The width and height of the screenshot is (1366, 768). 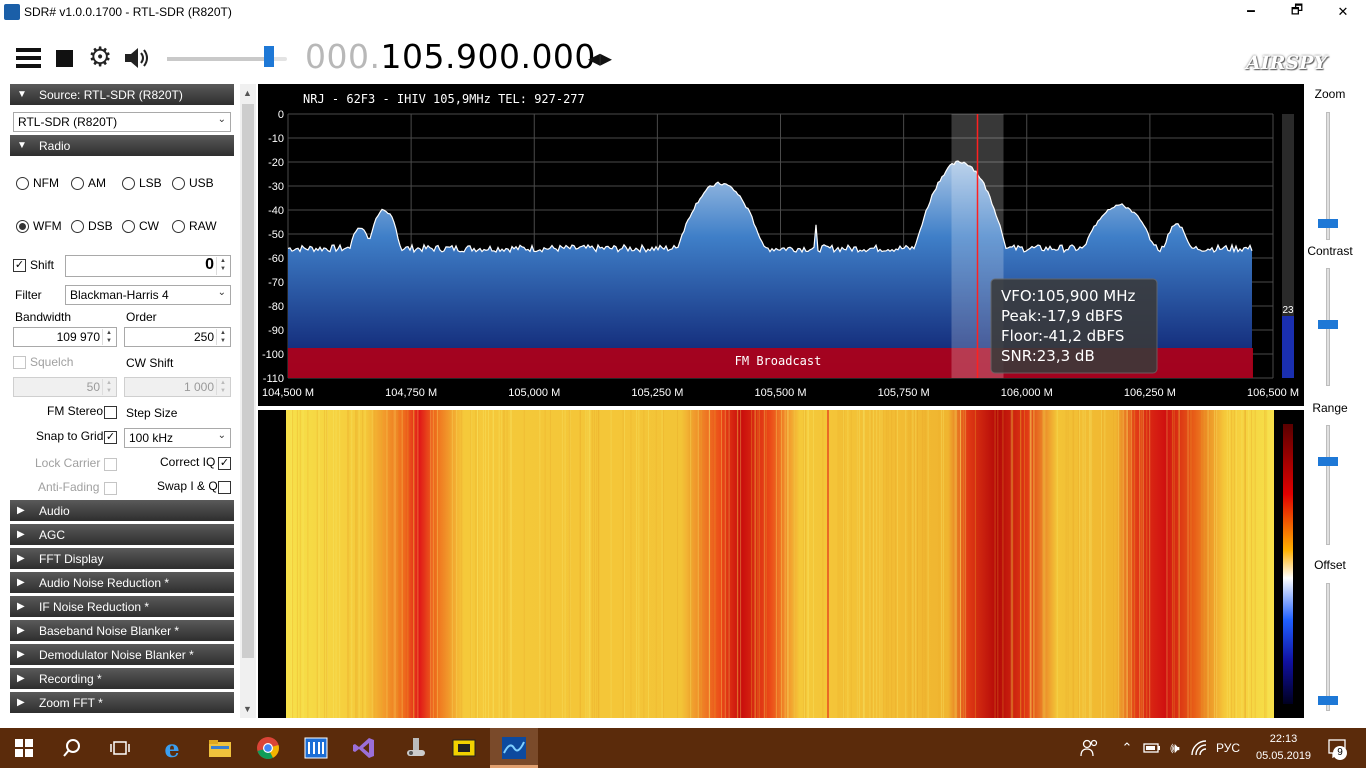 I want to click on x-tick-label: 105,000 M, so click(x=534, y=393).